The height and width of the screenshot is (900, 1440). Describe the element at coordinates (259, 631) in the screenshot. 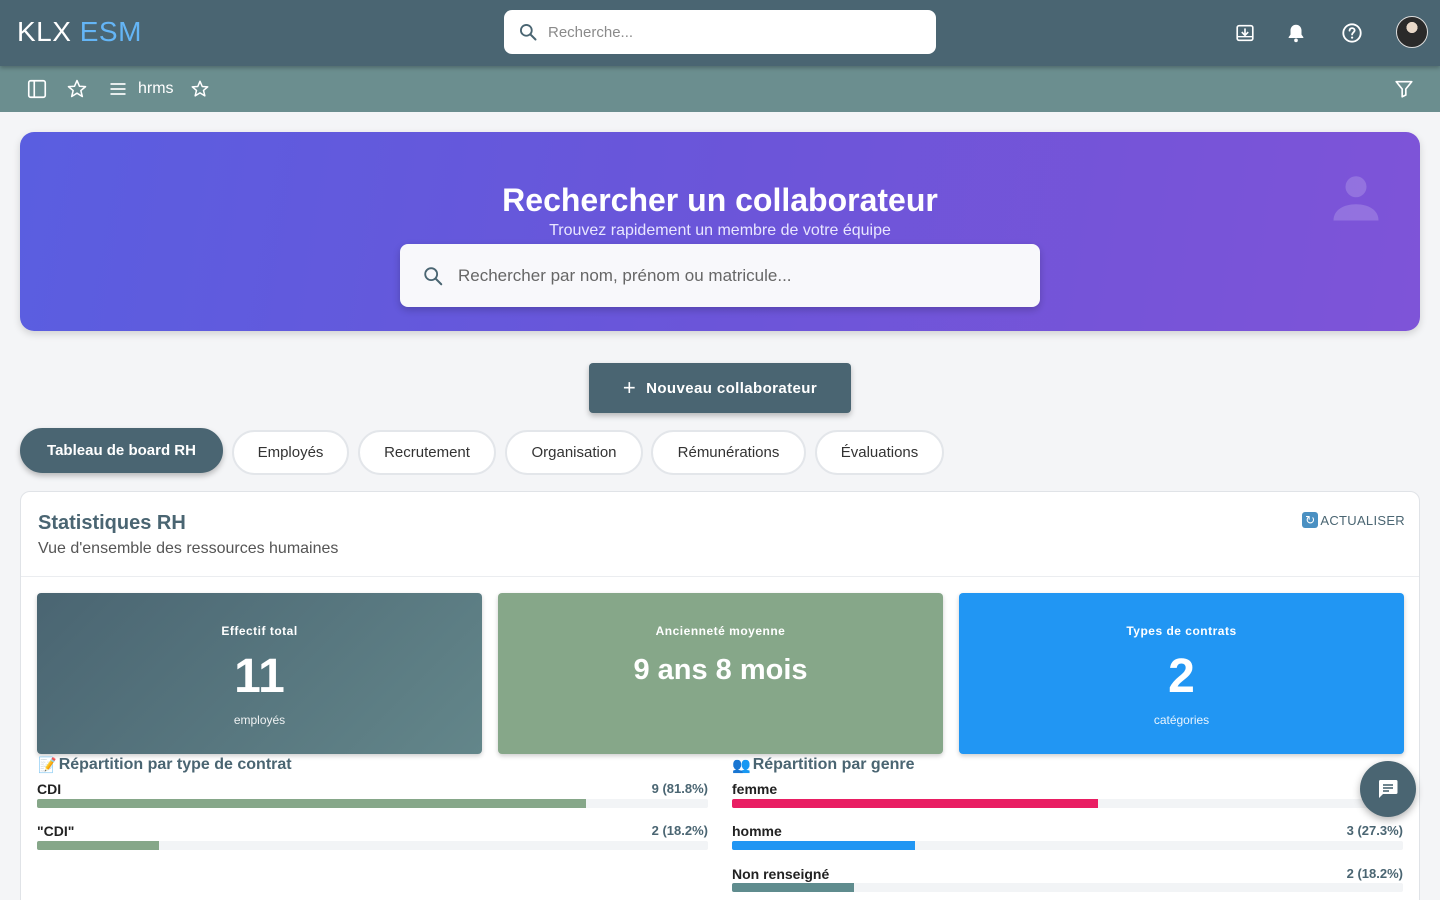

I see `card-label: Effectif total` at that location.